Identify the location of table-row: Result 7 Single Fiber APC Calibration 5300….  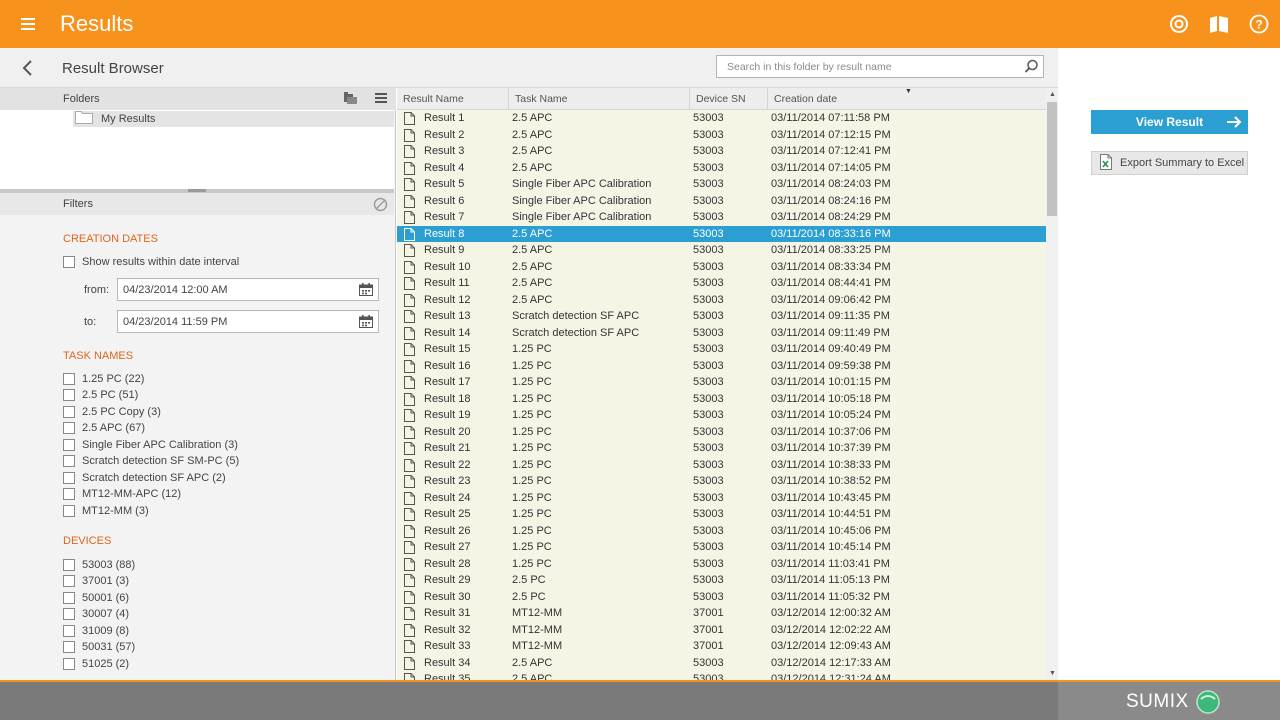
(721, 217).